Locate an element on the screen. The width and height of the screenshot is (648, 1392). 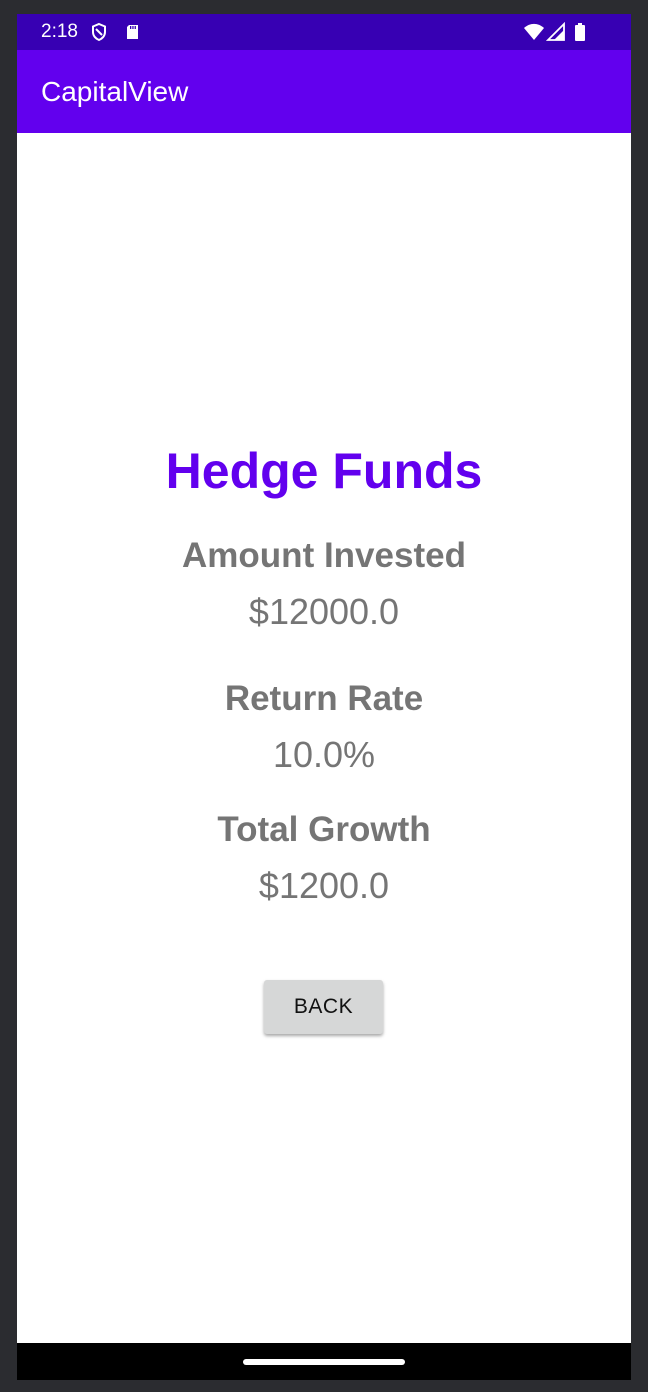
amount-invested-label: Amount Invested is located at coordinates (324, 555).